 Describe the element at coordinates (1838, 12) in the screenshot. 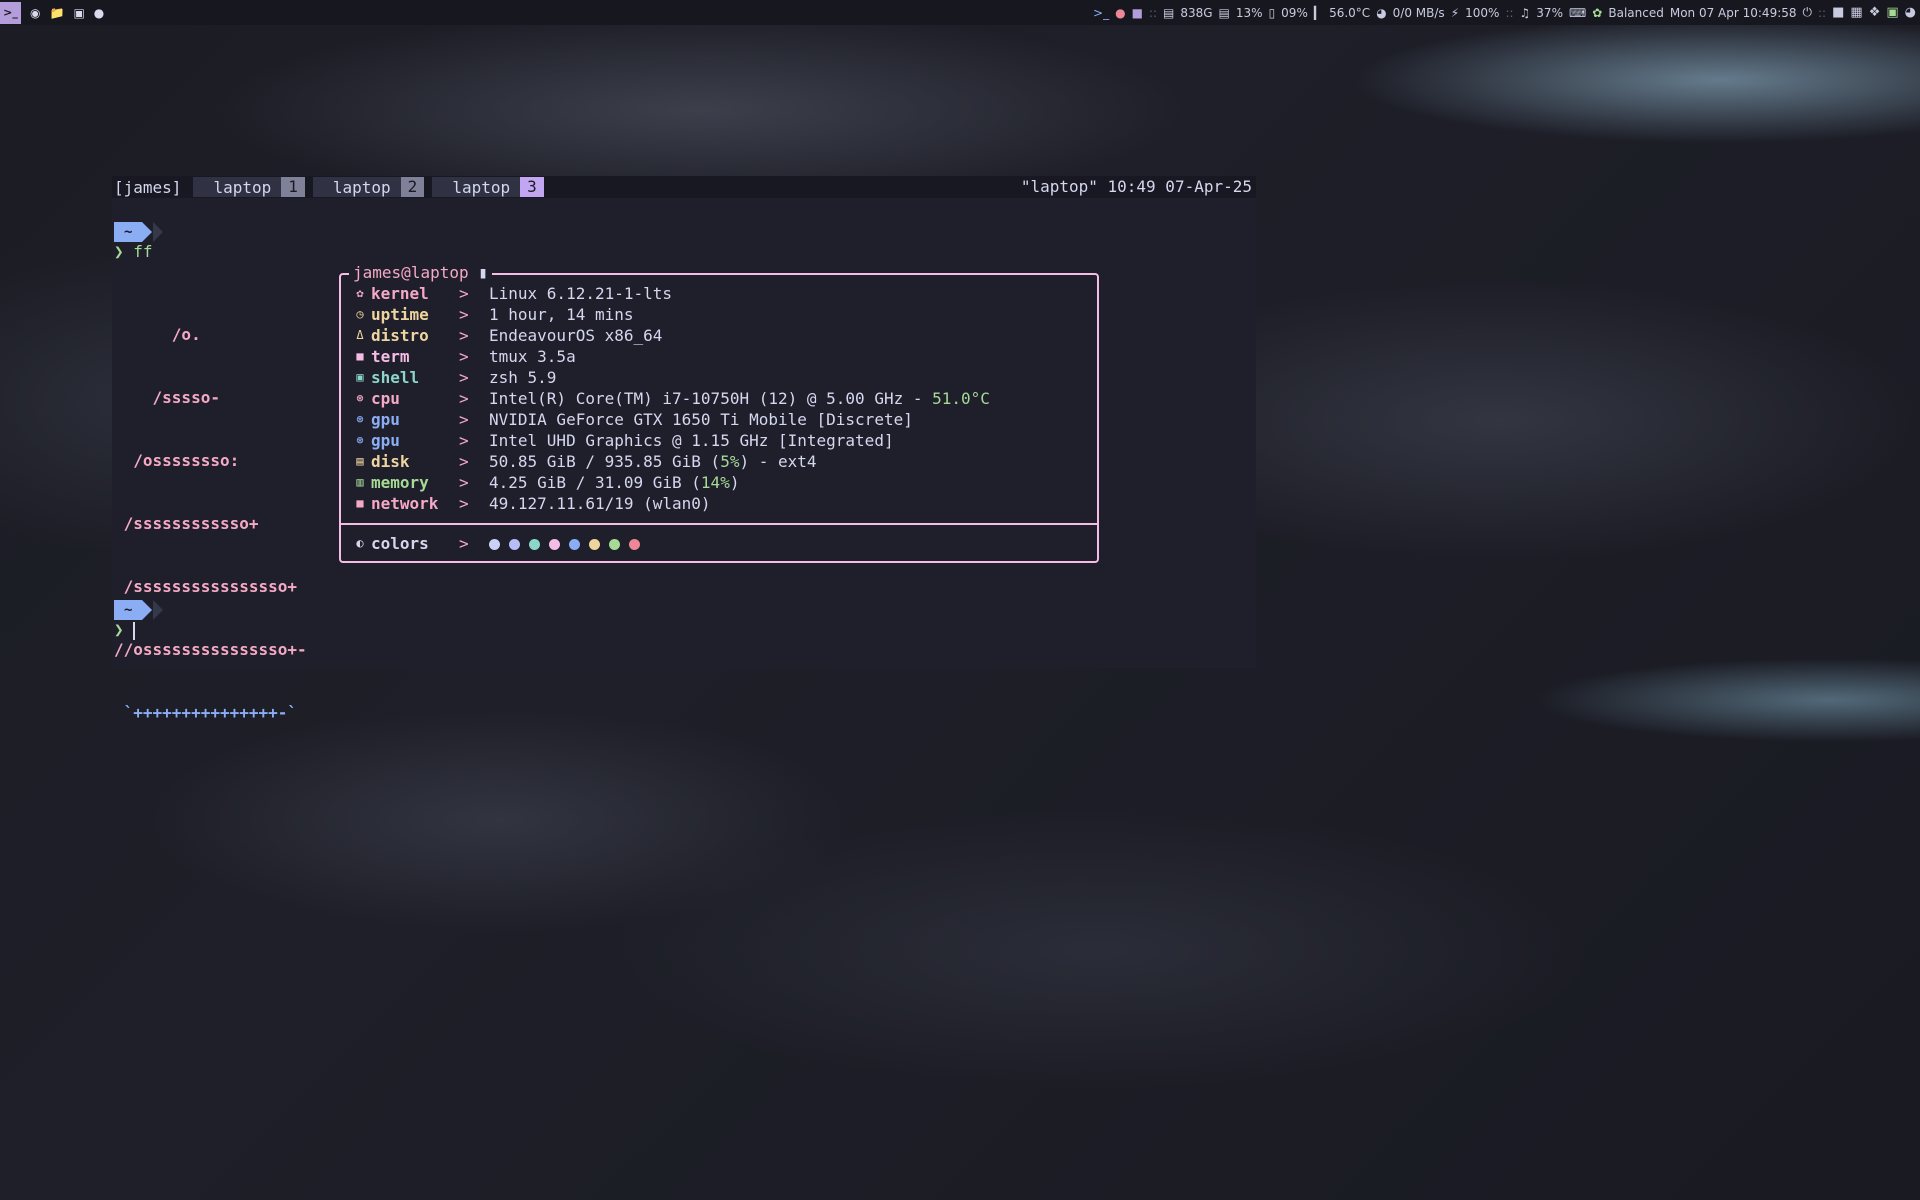

I see `discord-icon: ■` at that location.